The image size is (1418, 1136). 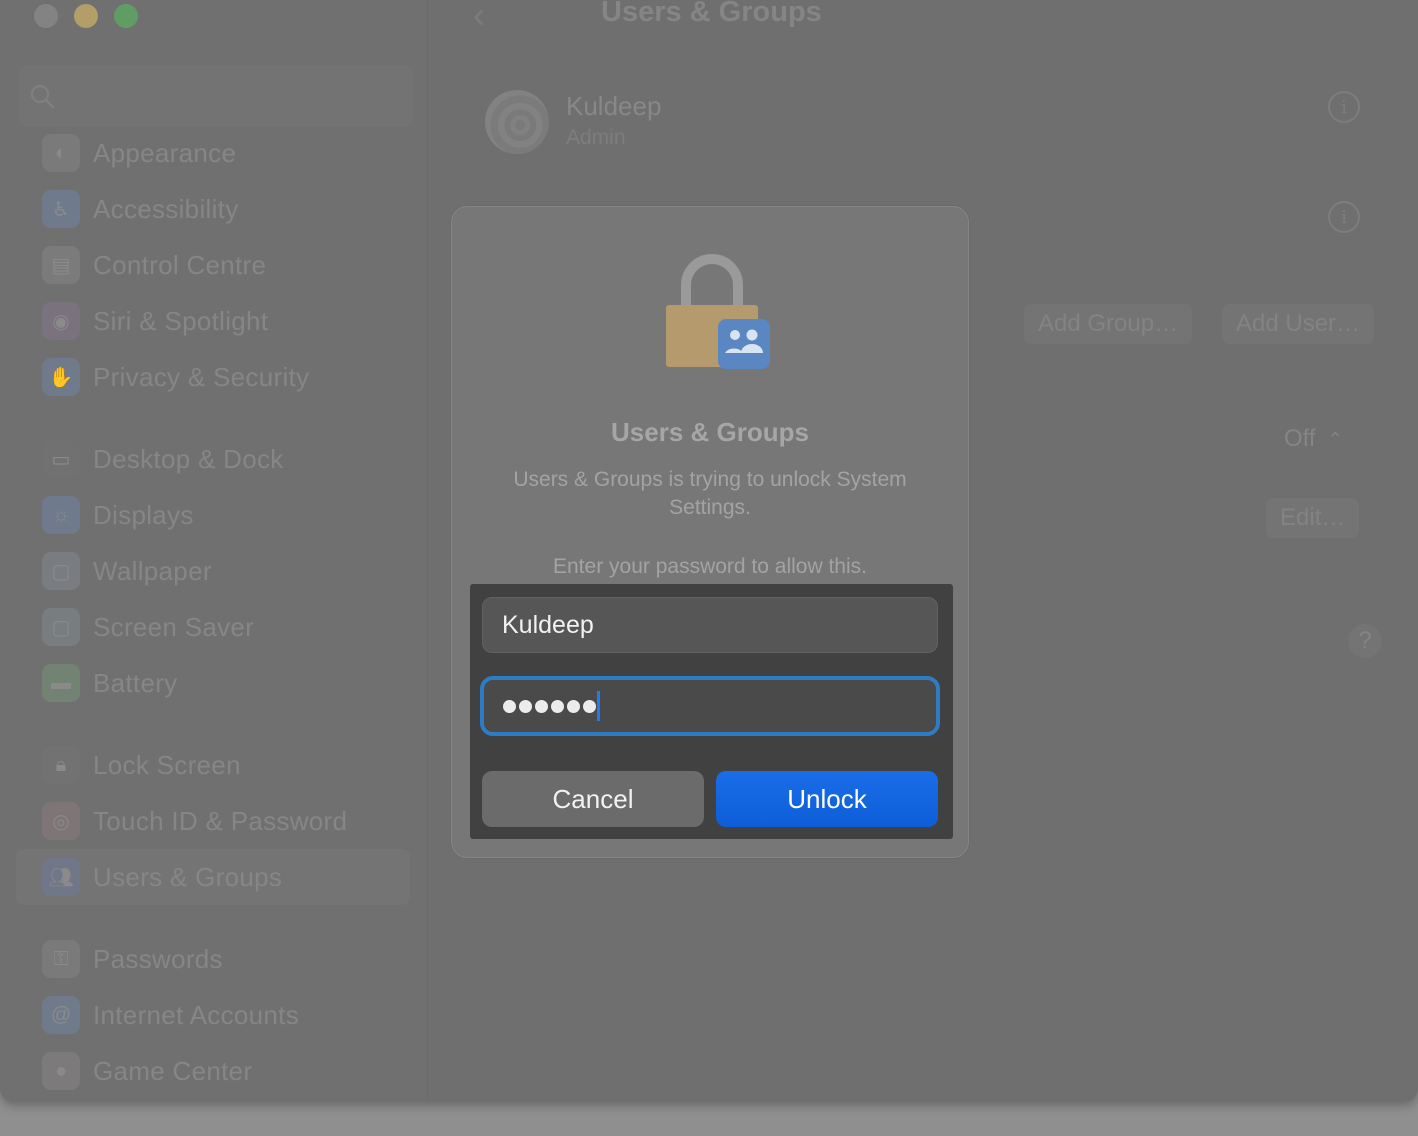 What do you see at coordinates (61, 515) in the screenshot?
I see `displays-icon: ☼` at bounding box center [61, 515].